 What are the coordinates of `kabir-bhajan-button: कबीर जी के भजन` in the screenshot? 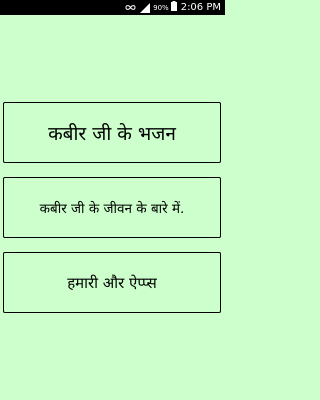 It's located at (112, 132).